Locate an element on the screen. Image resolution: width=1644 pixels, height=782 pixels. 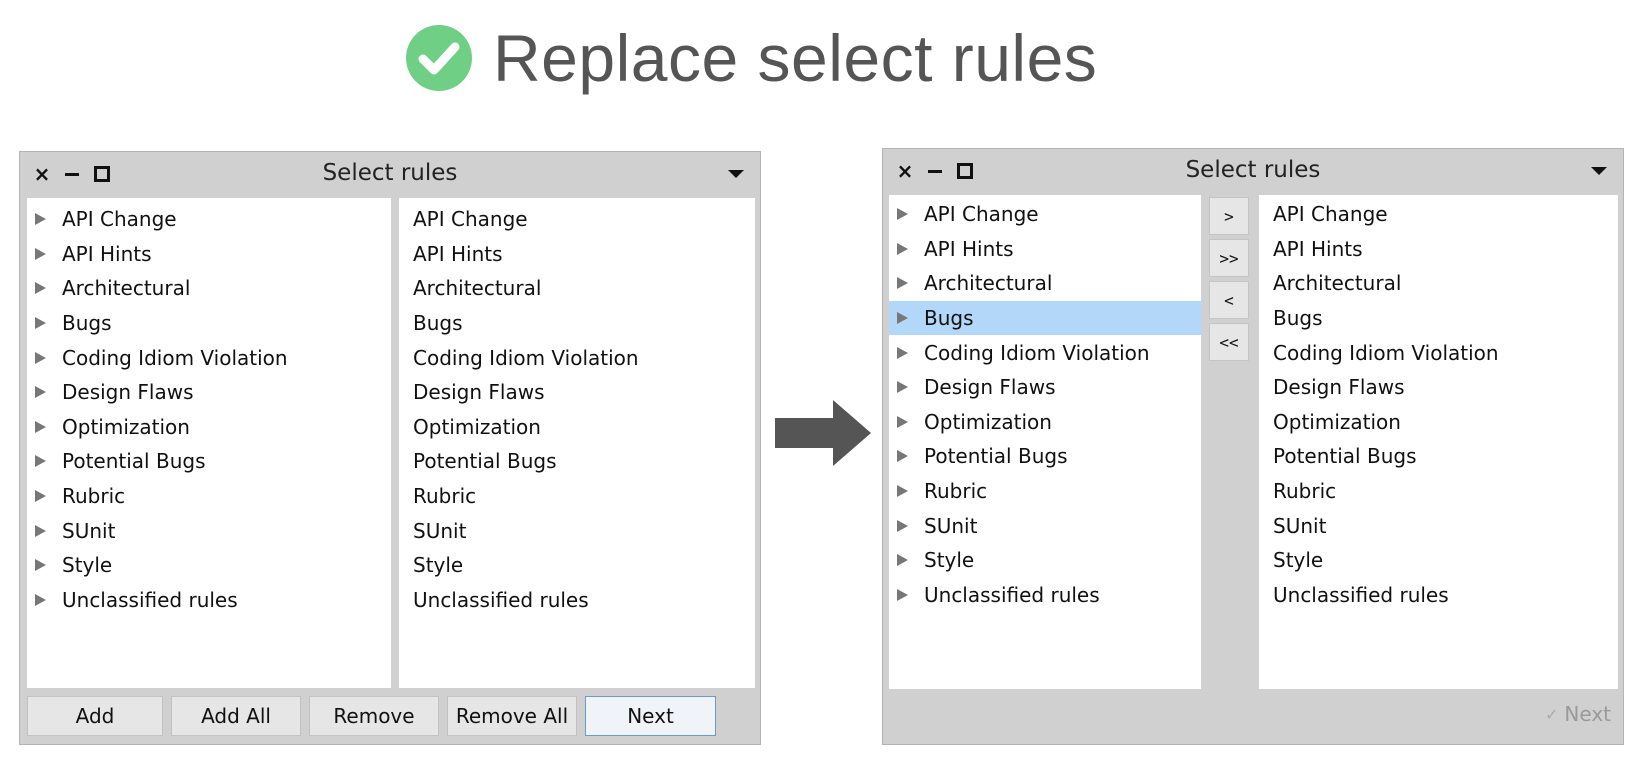
remove-all-button: Remove All is located at coordinates (512, 716).